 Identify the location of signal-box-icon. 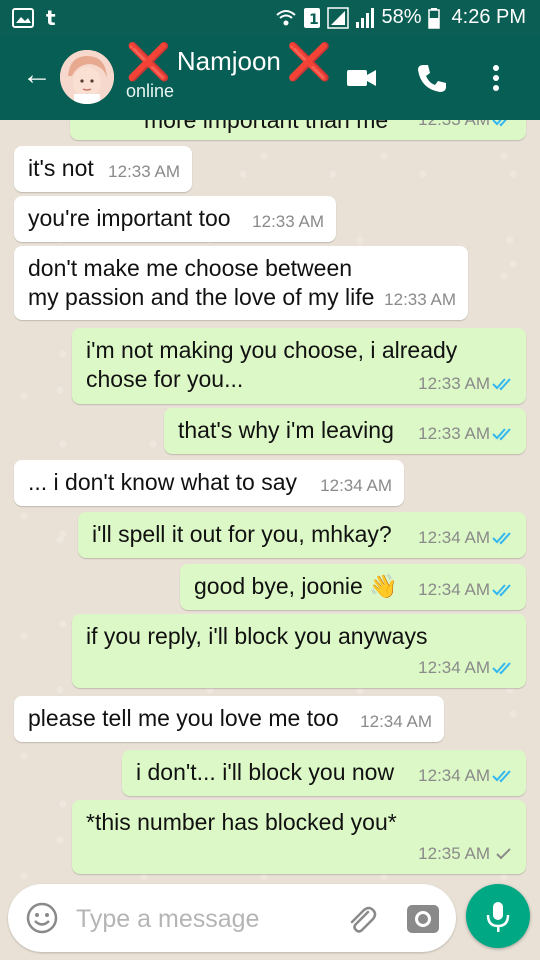
(338, 17).